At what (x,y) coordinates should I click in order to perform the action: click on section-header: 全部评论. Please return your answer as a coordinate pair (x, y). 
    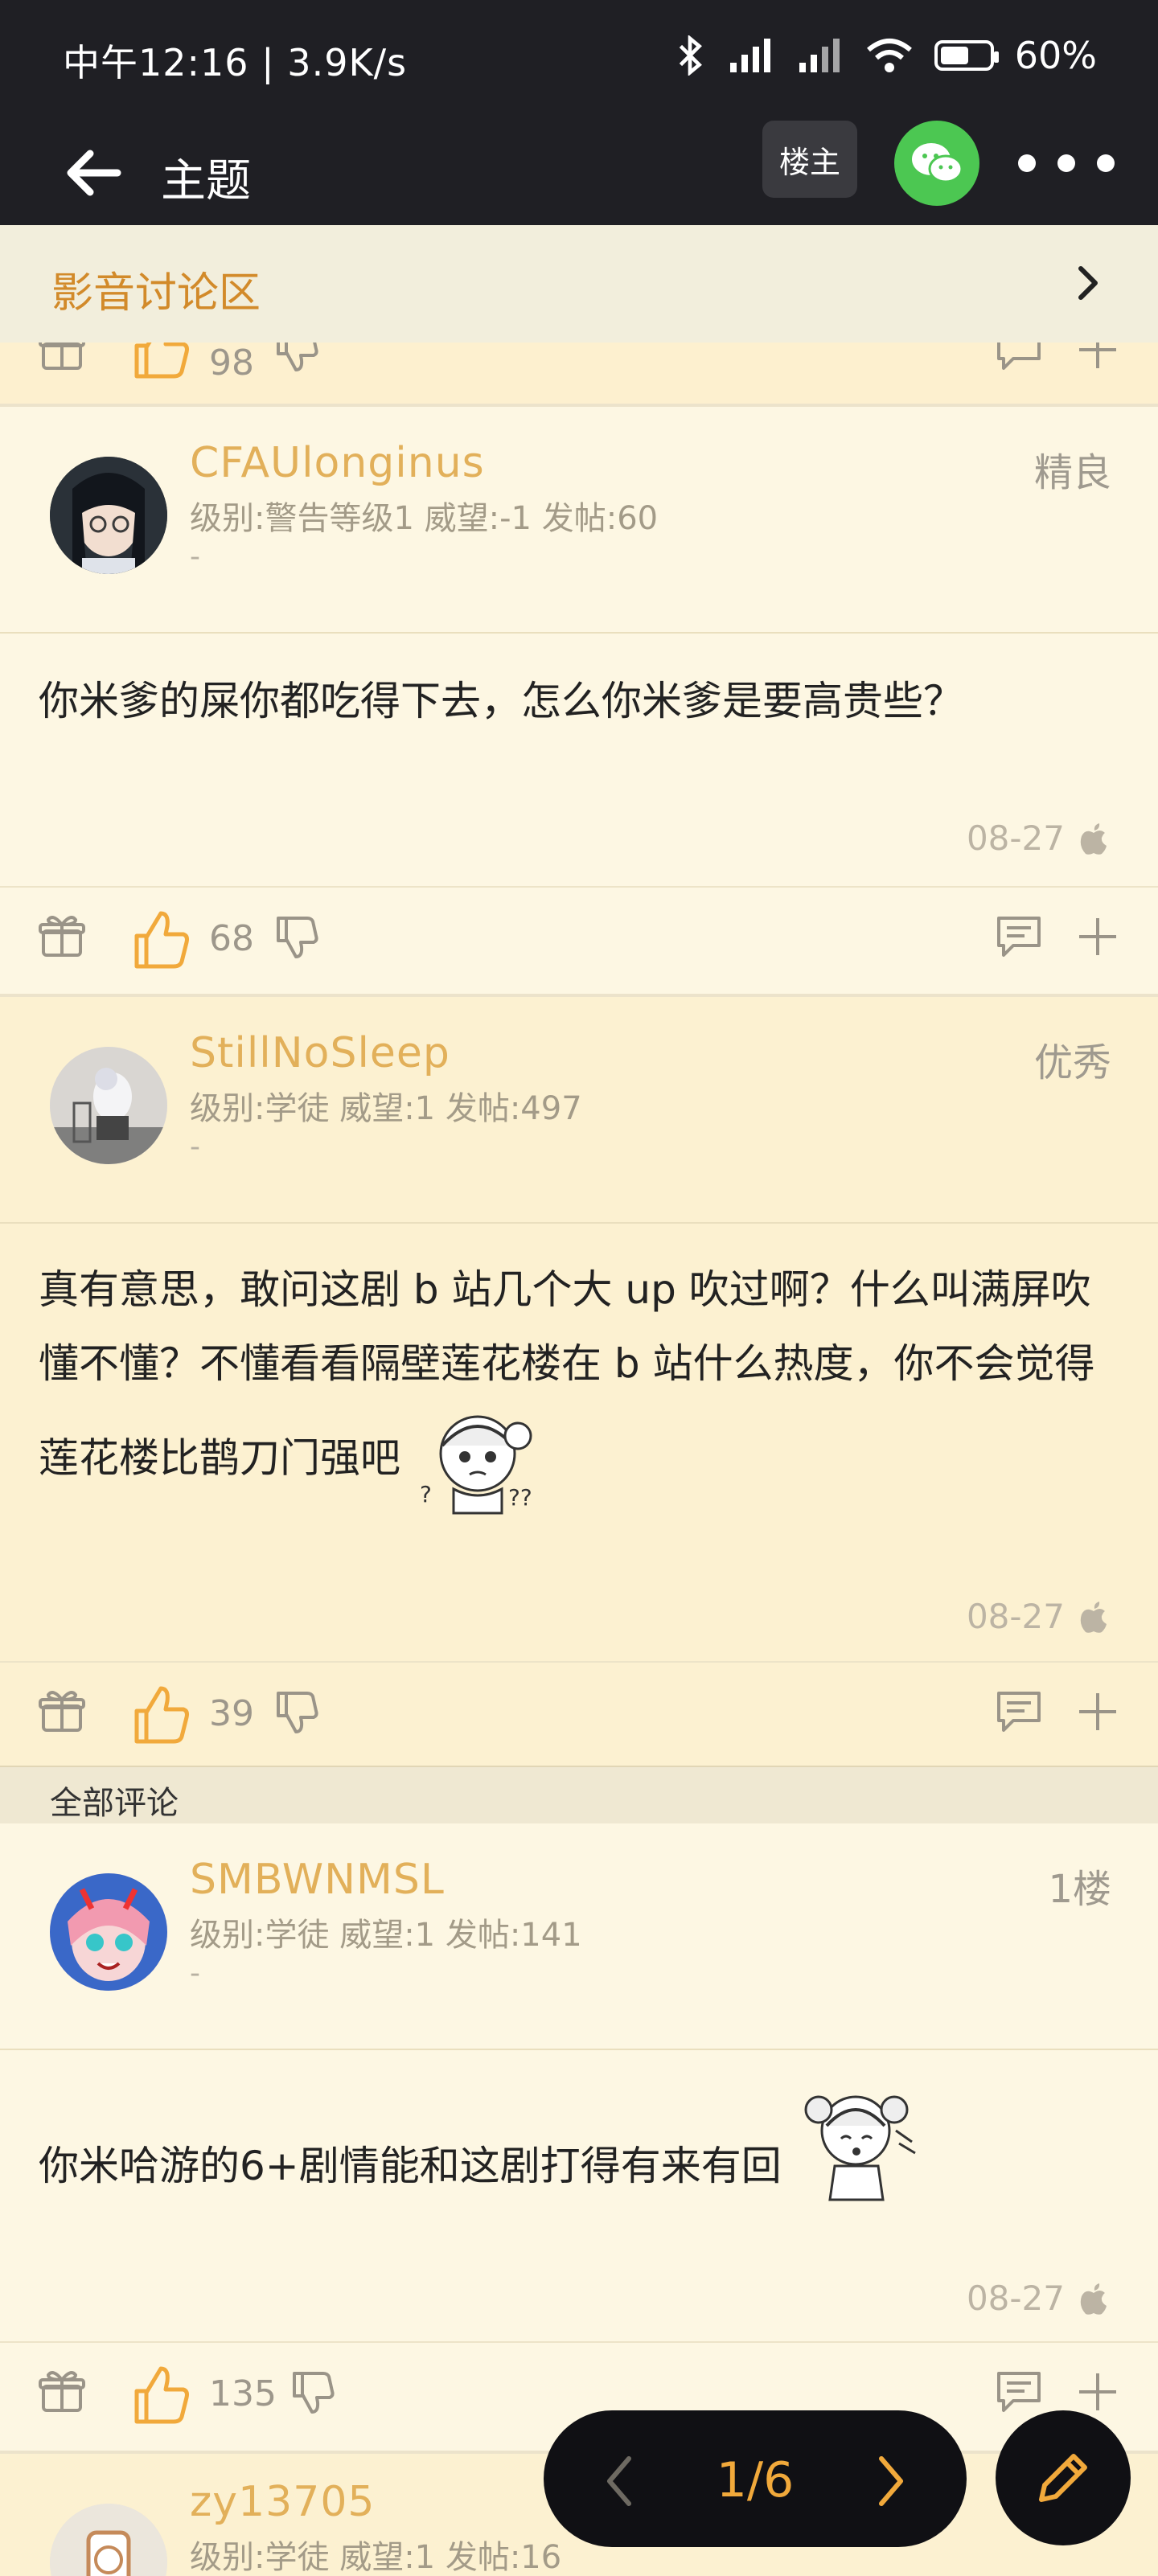
    Looking at the image, I should click on (579, 1797).